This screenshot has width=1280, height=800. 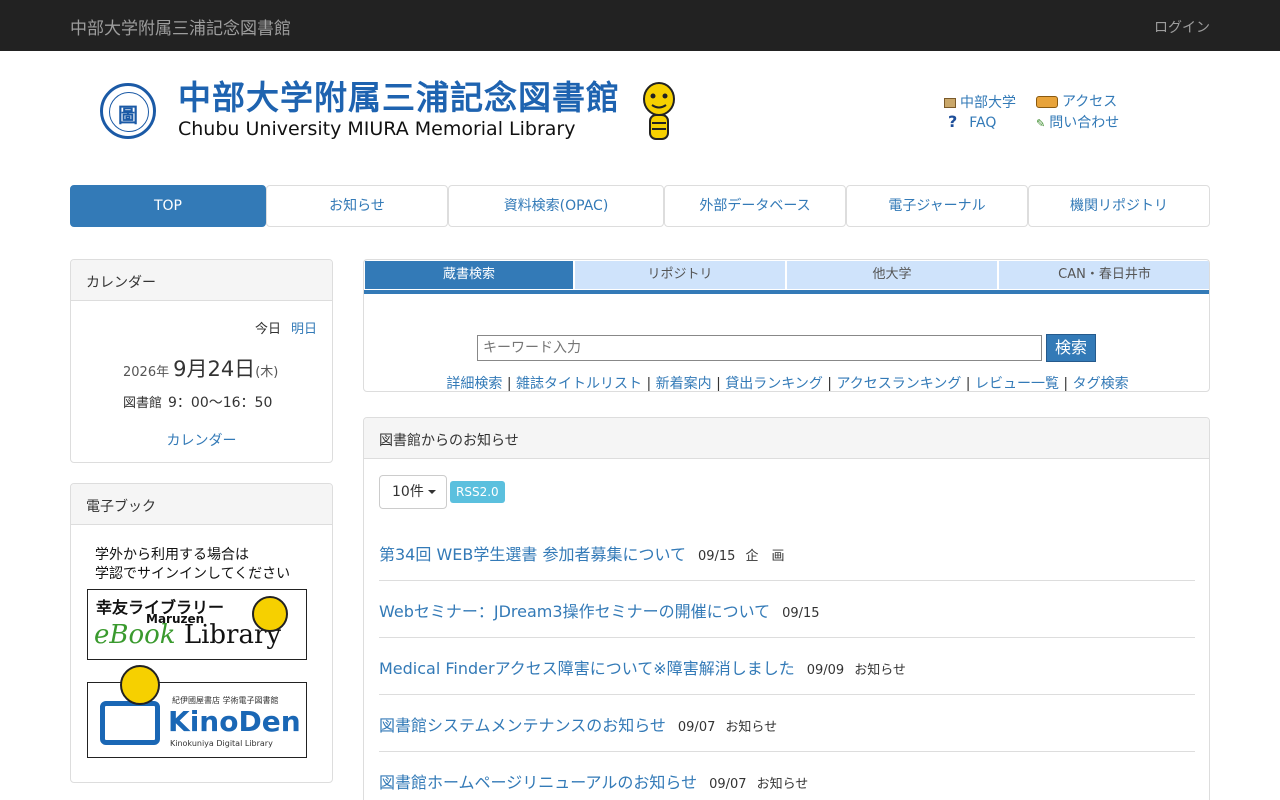 What do you see at coordinates (680, 275) in the screenshot?
I see `tab-repository: リポジトリ` at bounding box center [680, 275].